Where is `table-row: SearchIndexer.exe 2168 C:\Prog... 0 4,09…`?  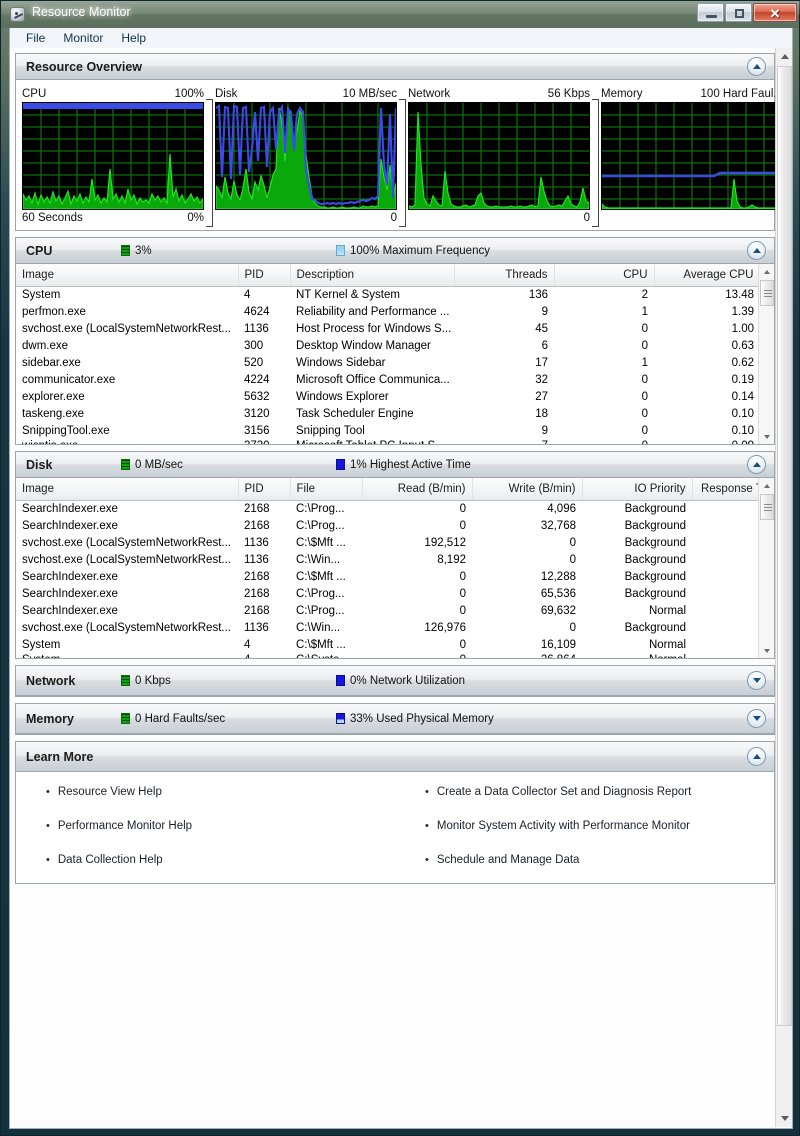 table-row: SearchIndexer.exe 2168 C:\Prog... 0 4,09… is located at coordinates (395, 508).